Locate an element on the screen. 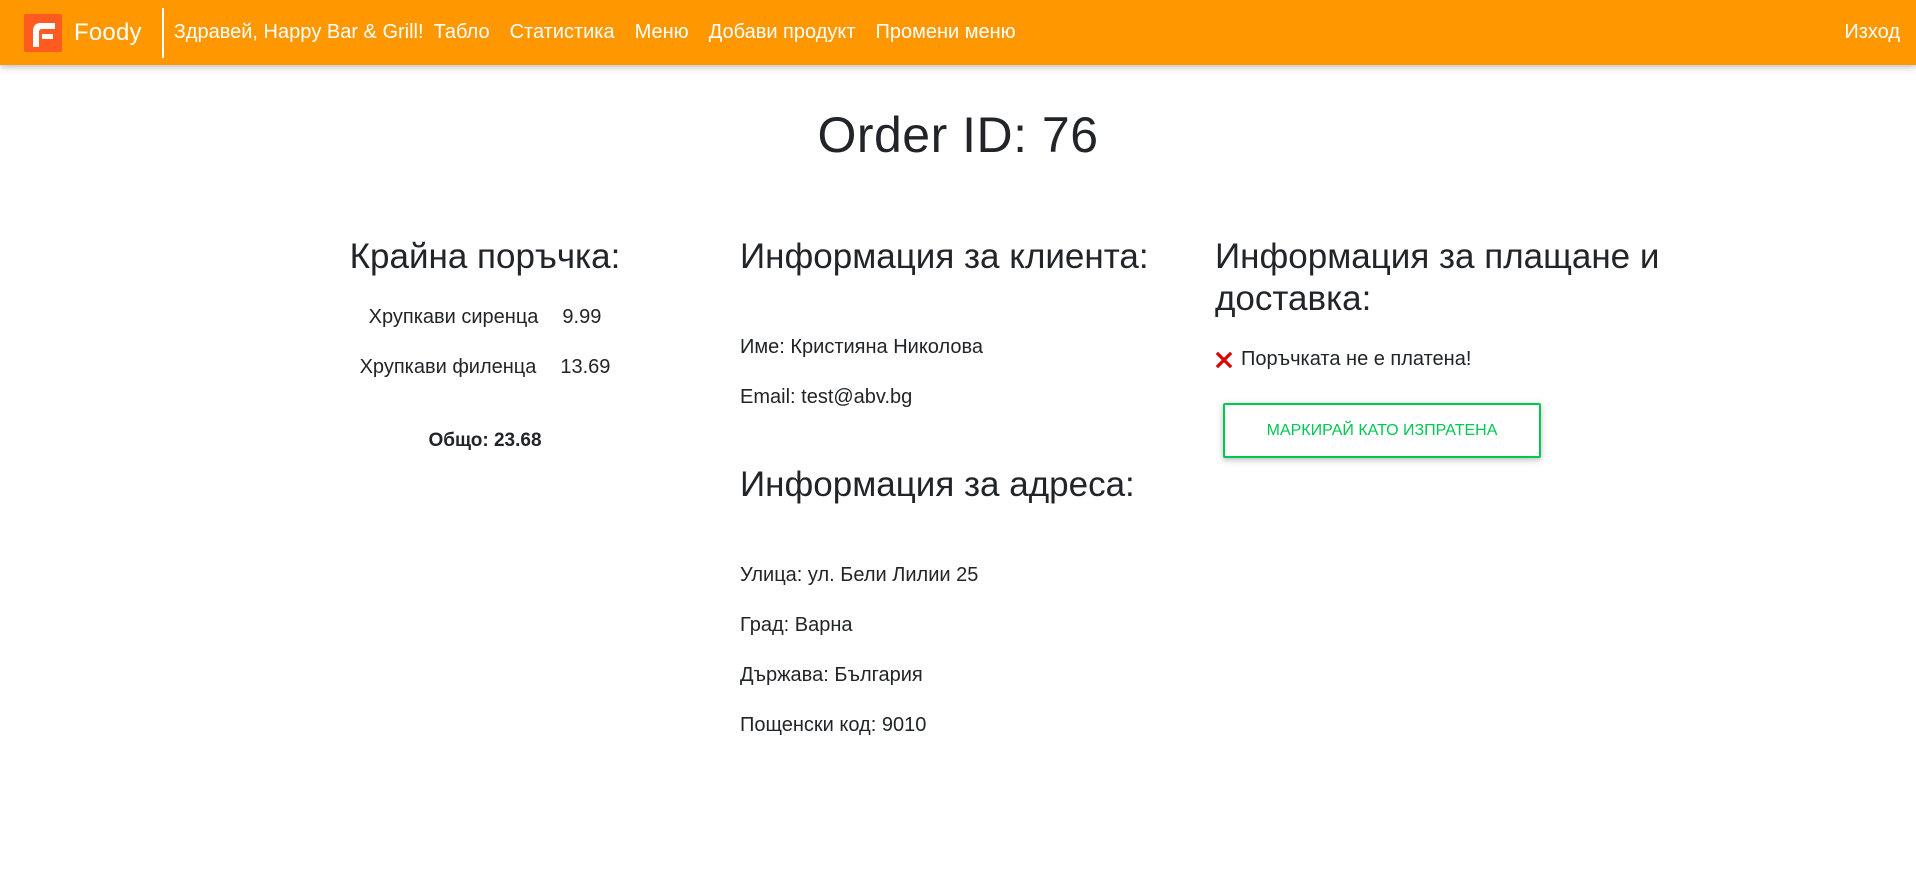 The image size is (1916, 887). payment-info-title: Информация за плащане и доставка: is located at coordinates (1437, 277).